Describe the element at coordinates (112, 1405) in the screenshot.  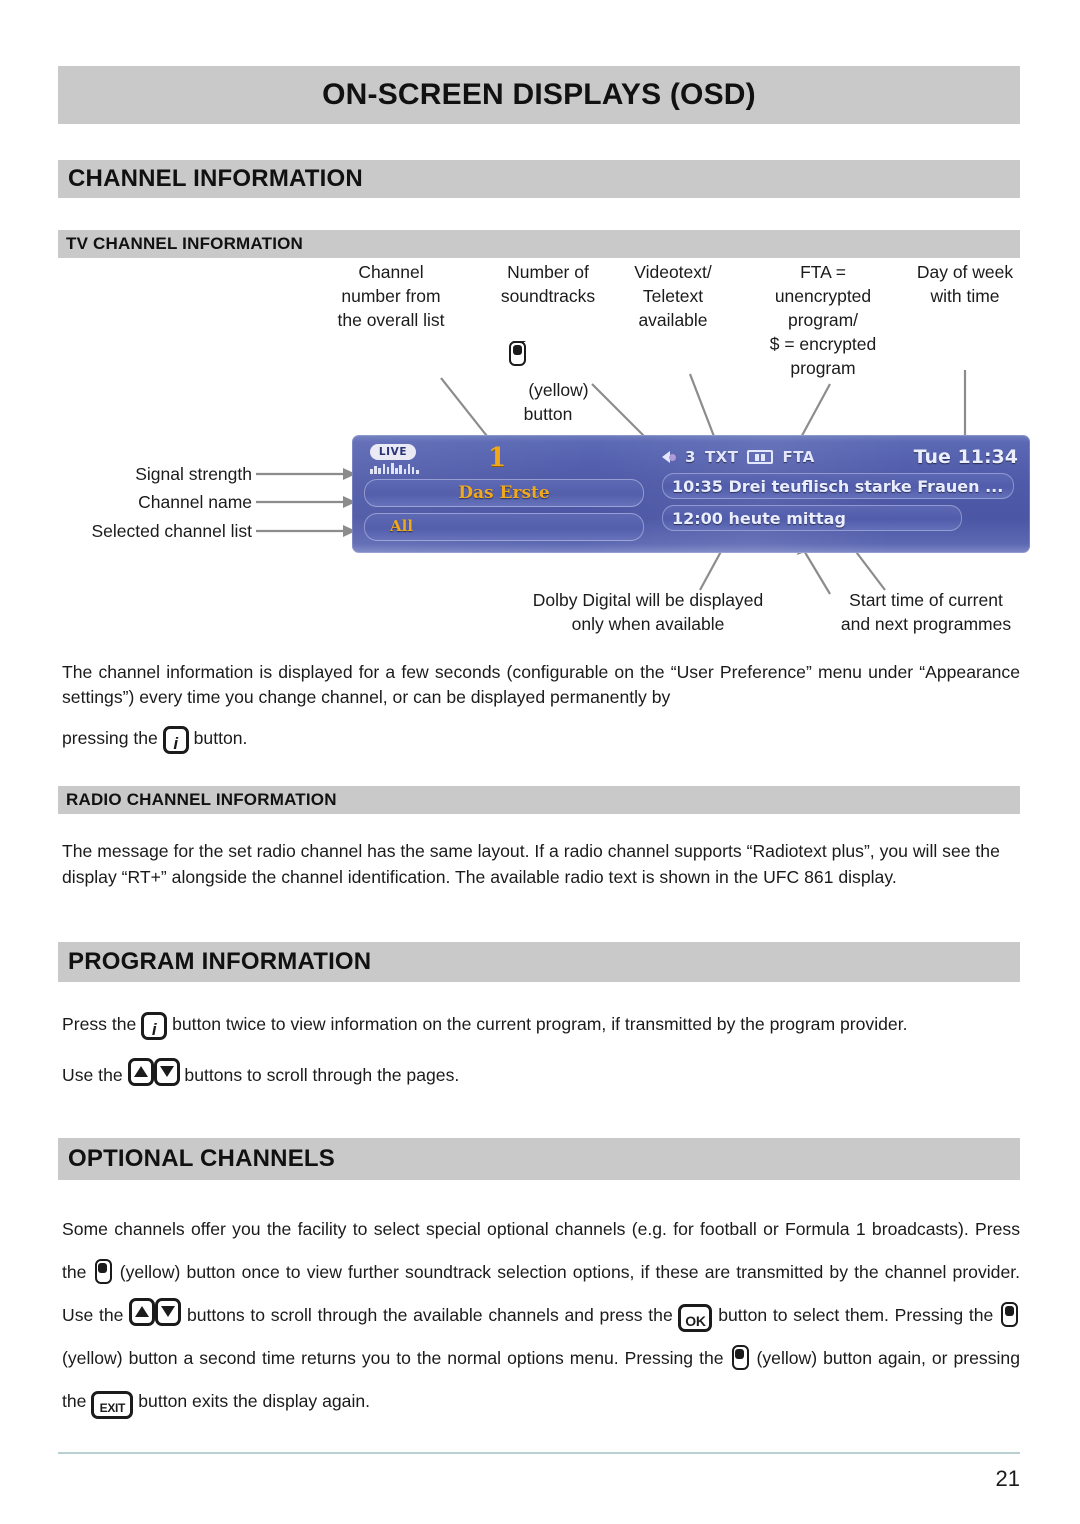
I see `exit-button-icon: EXIT` at that location.